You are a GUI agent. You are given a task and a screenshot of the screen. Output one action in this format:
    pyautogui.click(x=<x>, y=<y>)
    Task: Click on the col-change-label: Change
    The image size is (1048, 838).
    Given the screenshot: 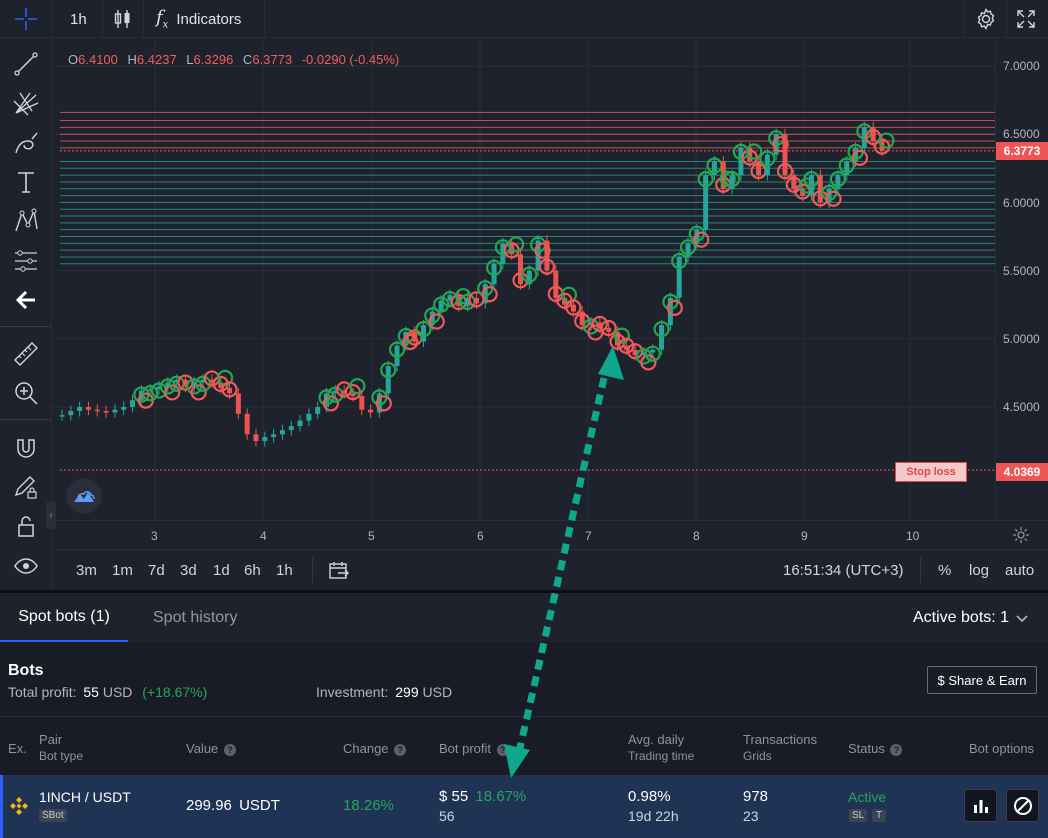 What is the action you would take?
    pyautogui.click(x=366, y=748)
    